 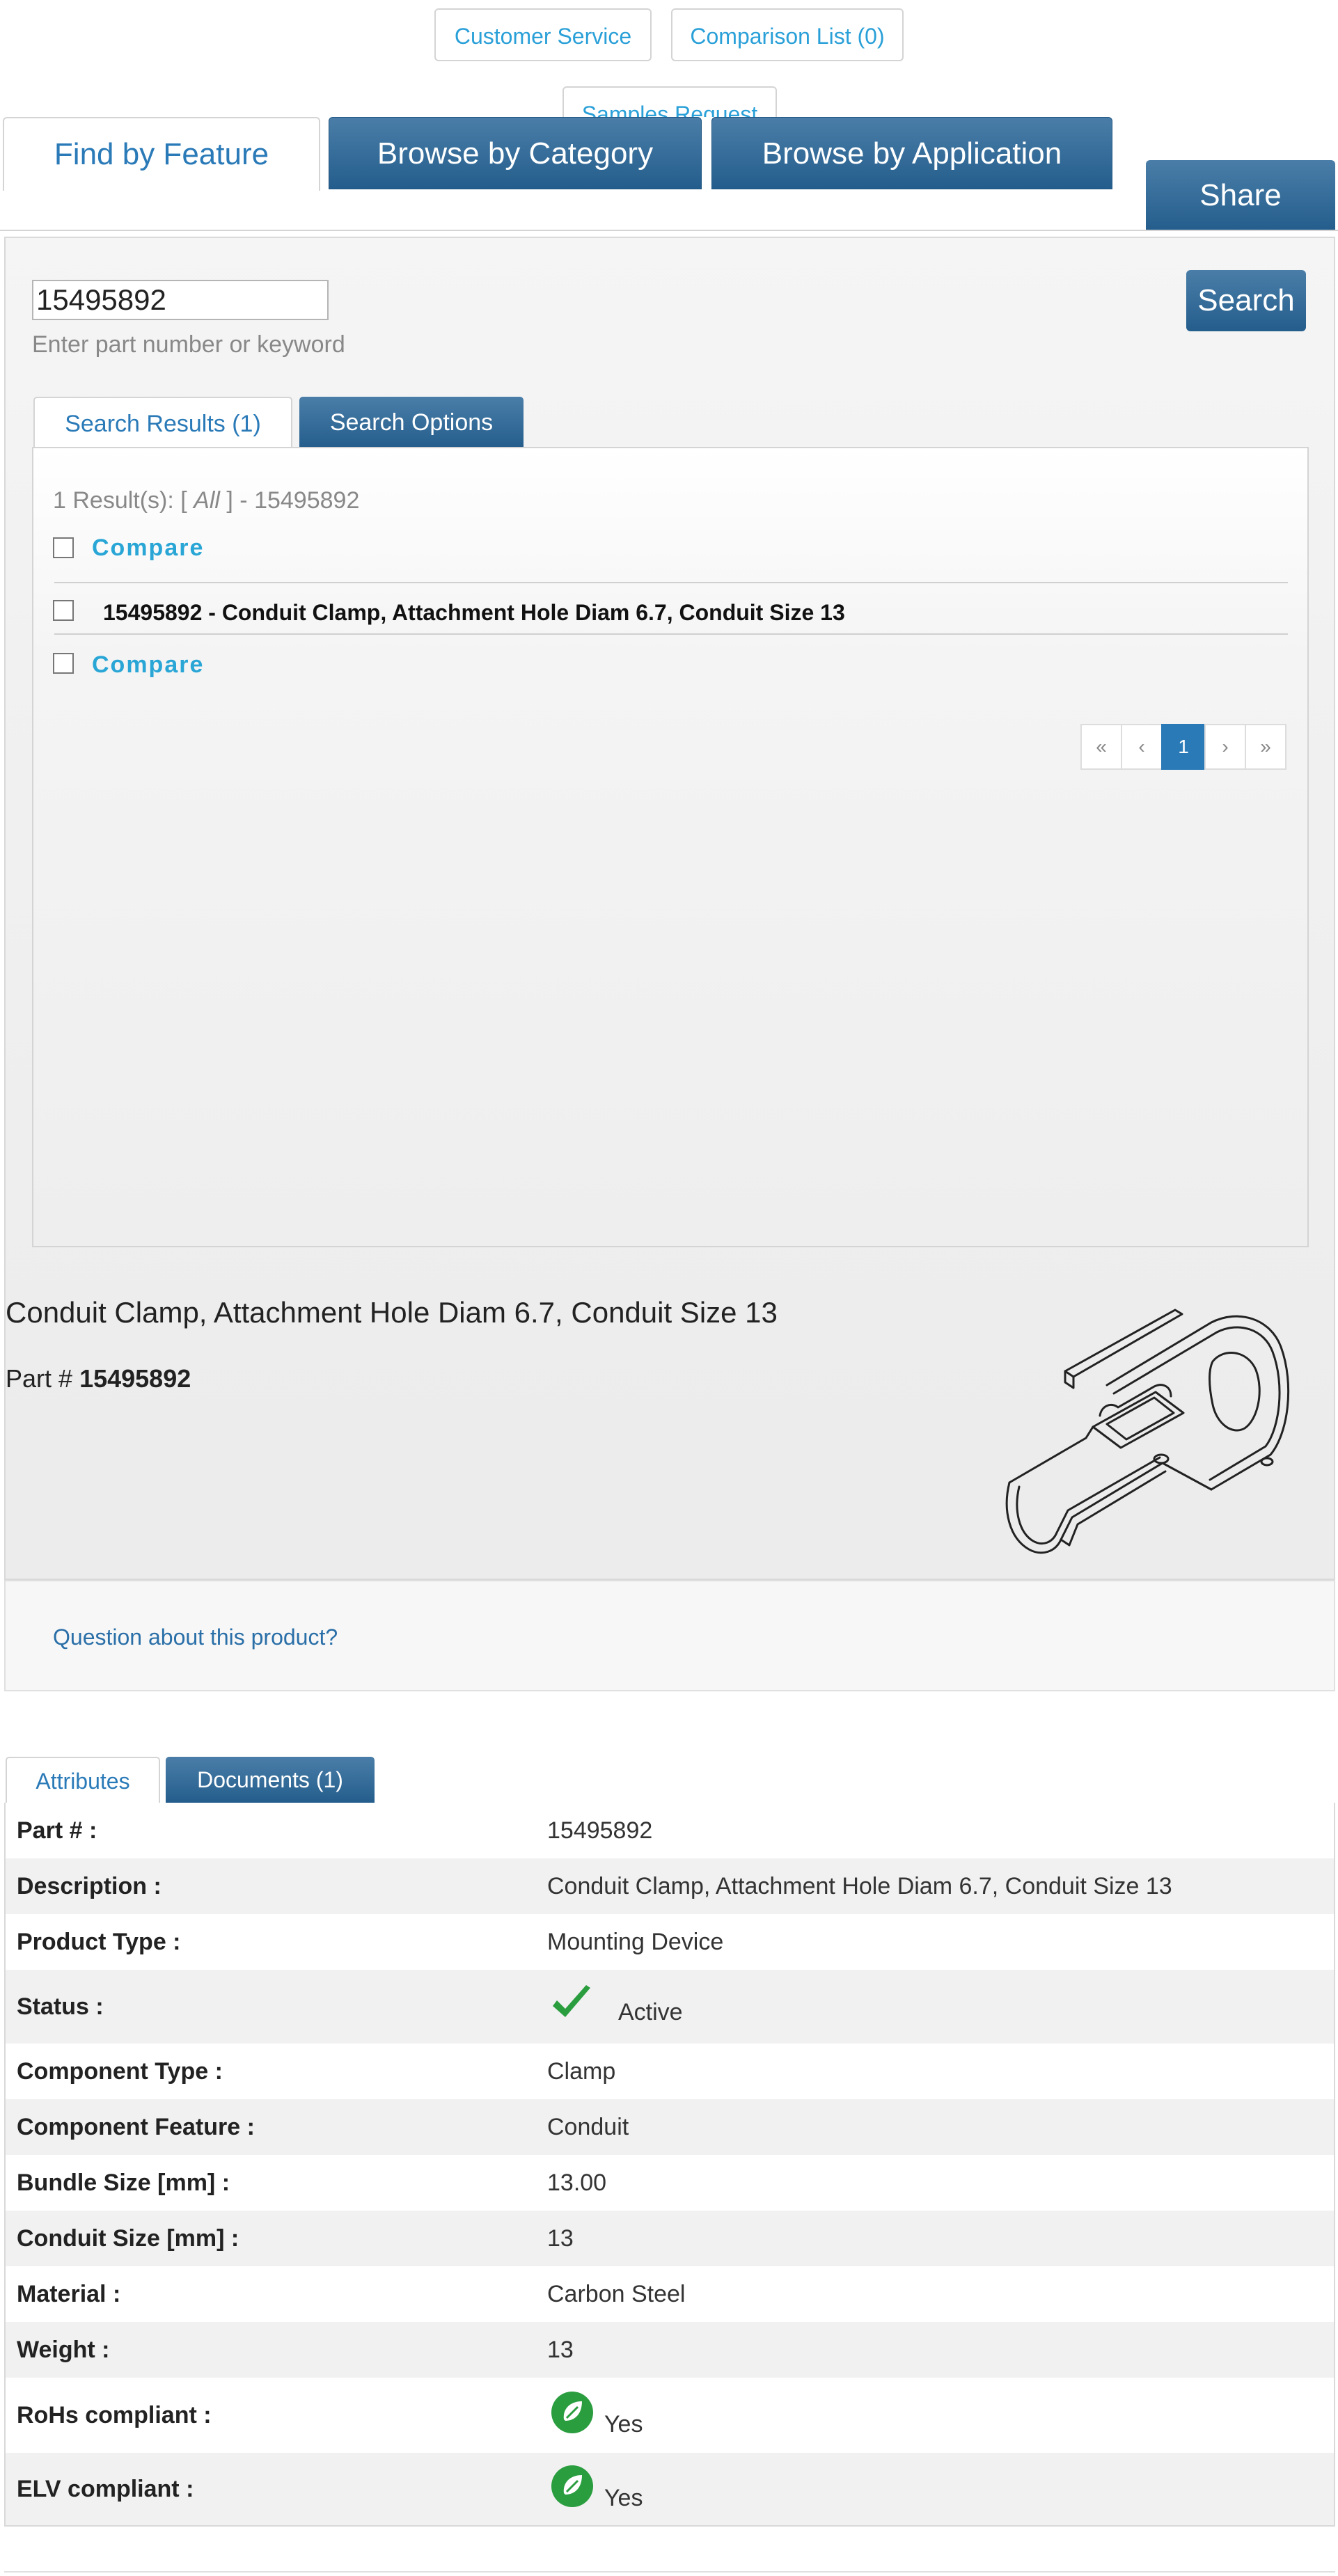 What do you see at coordinates (1142, 747) in the screenshot?
I see `pager-prev: ‹` at bounding box center [1142, 747].